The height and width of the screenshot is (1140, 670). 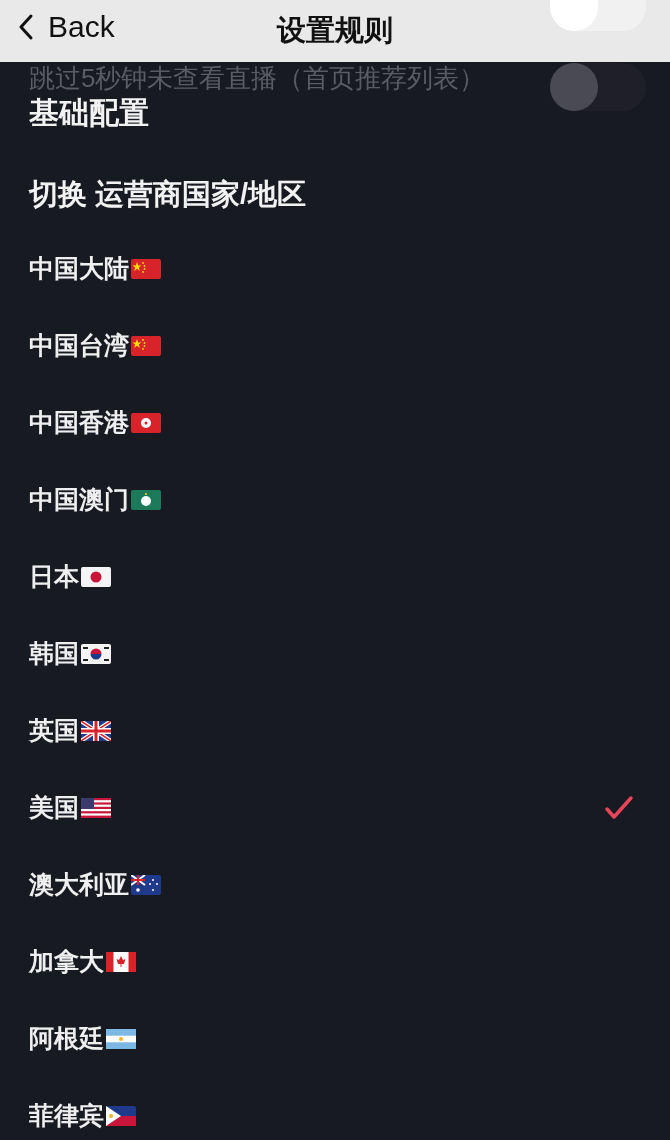 What do you see at coordinates (334, 961) in the screenshot?
I see `region-option: 加拿大` at bounding box center [334, 961].